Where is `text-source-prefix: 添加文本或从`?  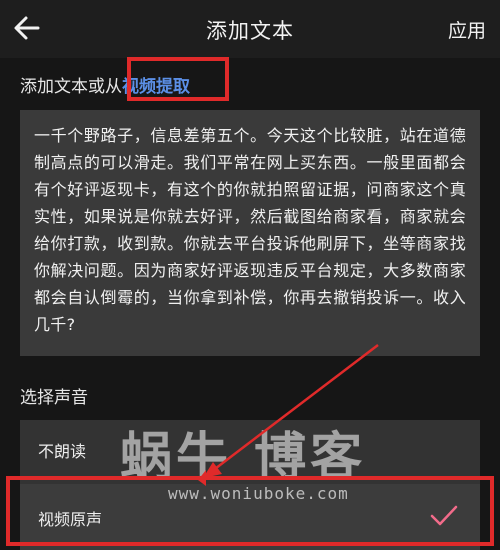 text-source-prefix: 添加文本或从 is located at coordinates (71, 87).